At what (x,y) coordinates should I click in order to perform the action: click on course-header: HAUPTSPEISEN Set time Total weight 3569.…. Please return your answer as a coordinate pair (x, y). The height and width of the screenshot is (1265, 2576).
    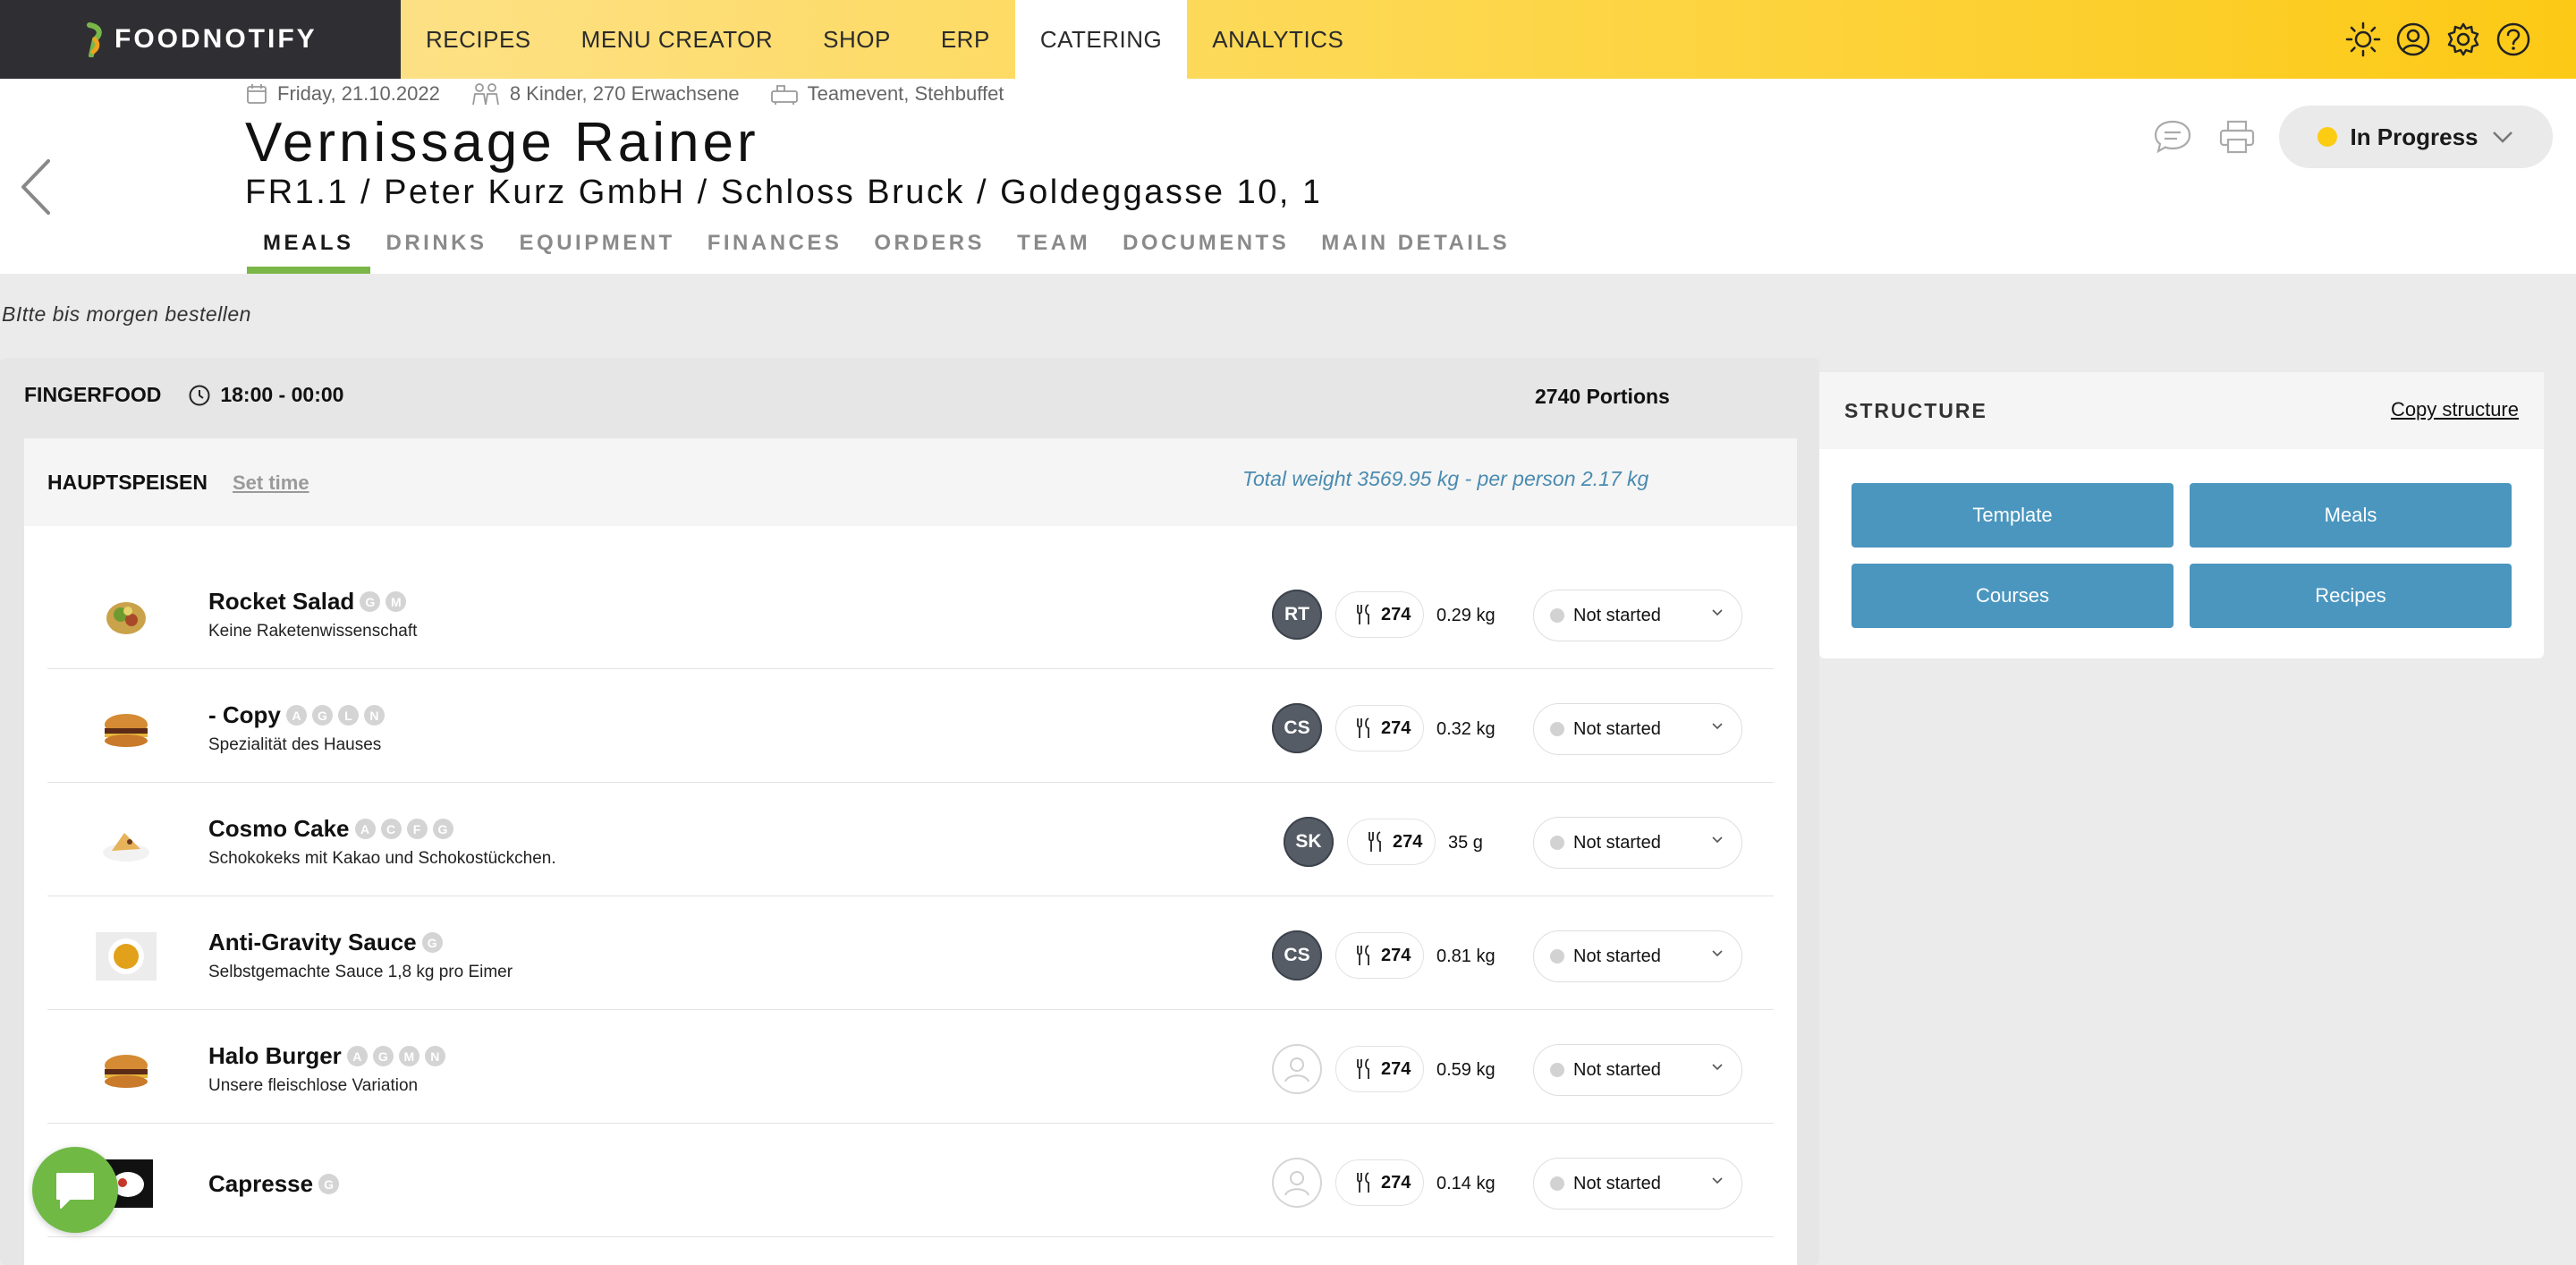
    Looking at the image, I should click on (910, 482).